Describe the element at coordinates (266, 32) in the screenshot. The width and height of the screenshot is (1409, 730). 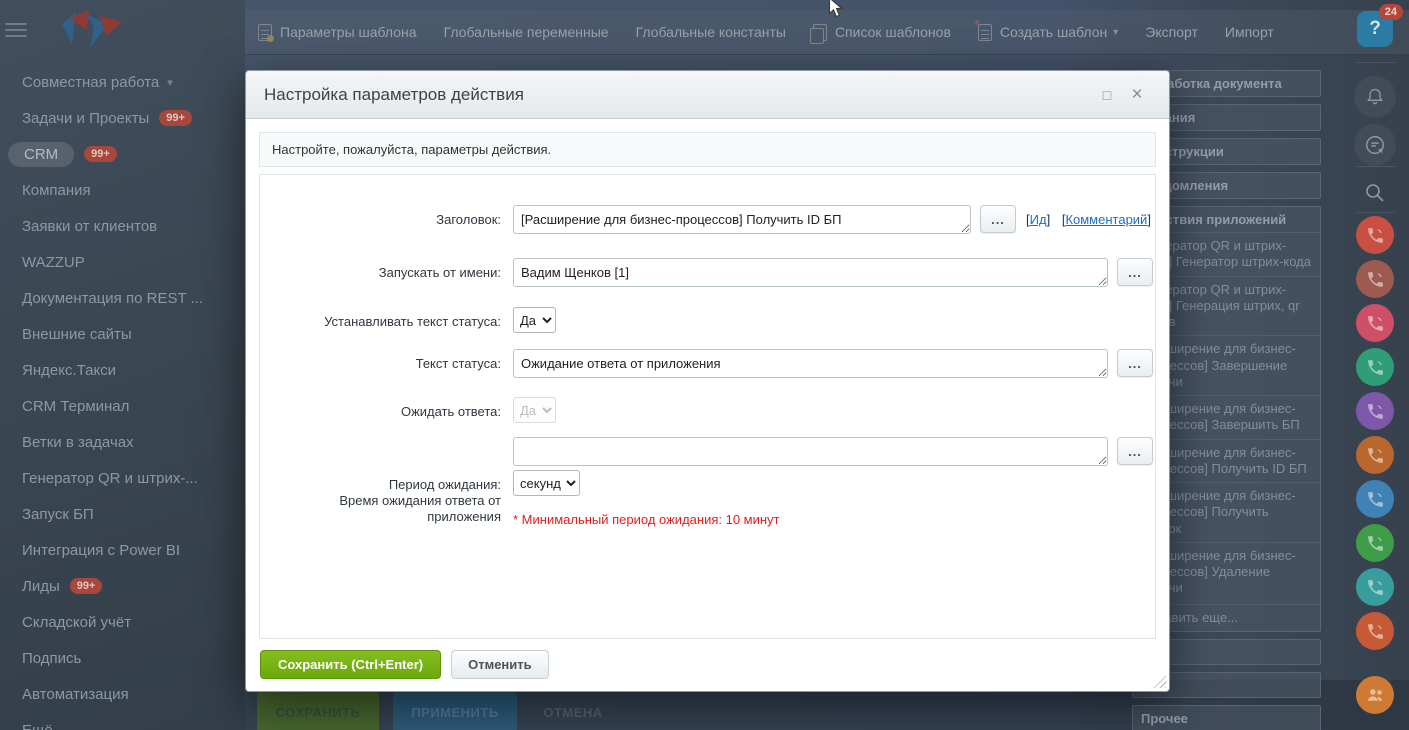
I see `template-params-icon` at that location.